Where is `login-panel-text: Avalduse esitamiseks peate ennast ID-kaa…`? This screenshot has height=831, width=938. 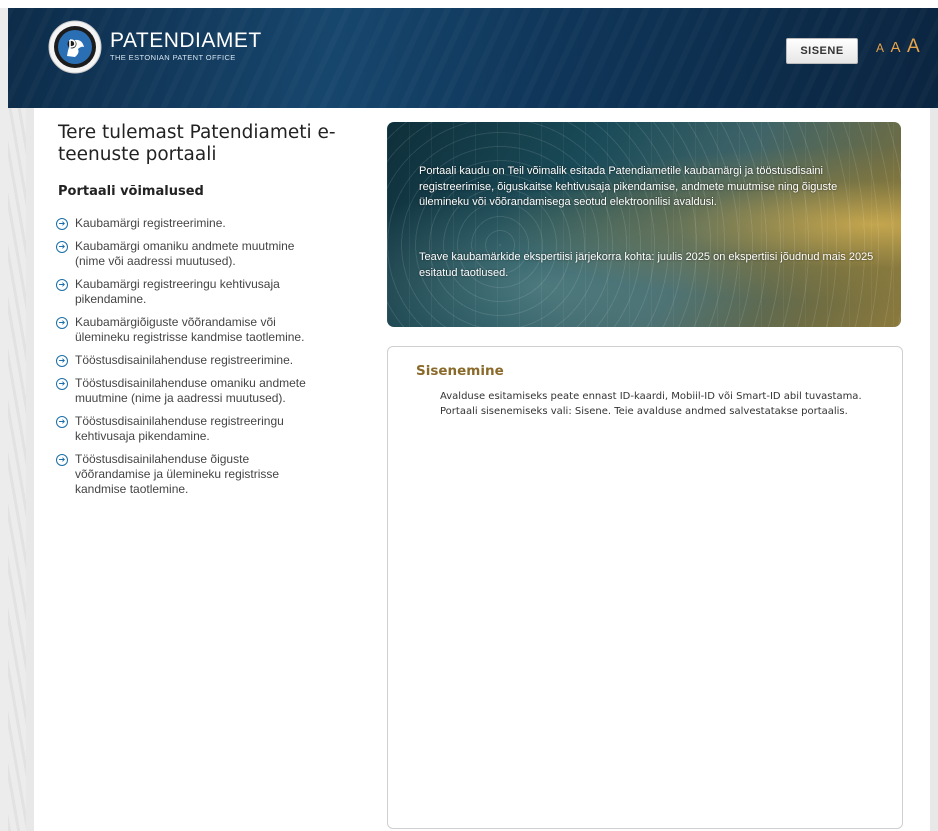 login-panel-text: Avalduse esitamiseks peate ennast ID-kaa… is located at coordinates (651, 404).